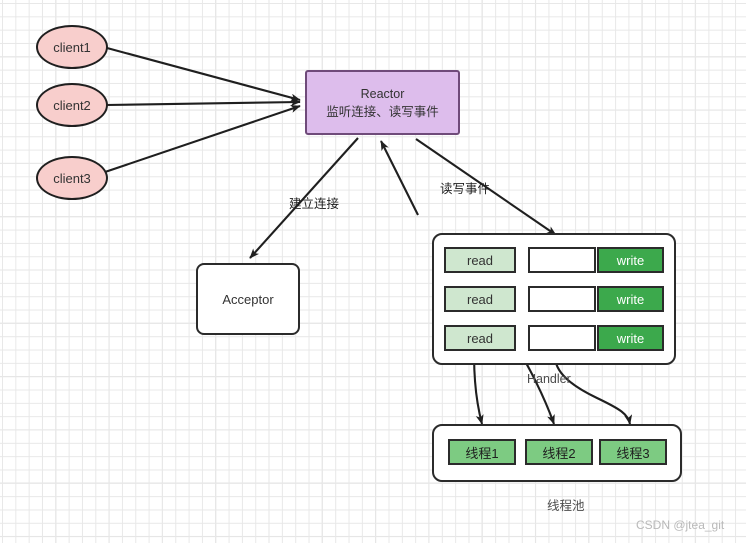 Image resolution: width=746 pixels, height=543 pixels. What do you see at coordinates (382, 102) in the screenshot?
I see `node-reactor: Reactor 监听连接、读写事件` at bounding box center [382, 102].